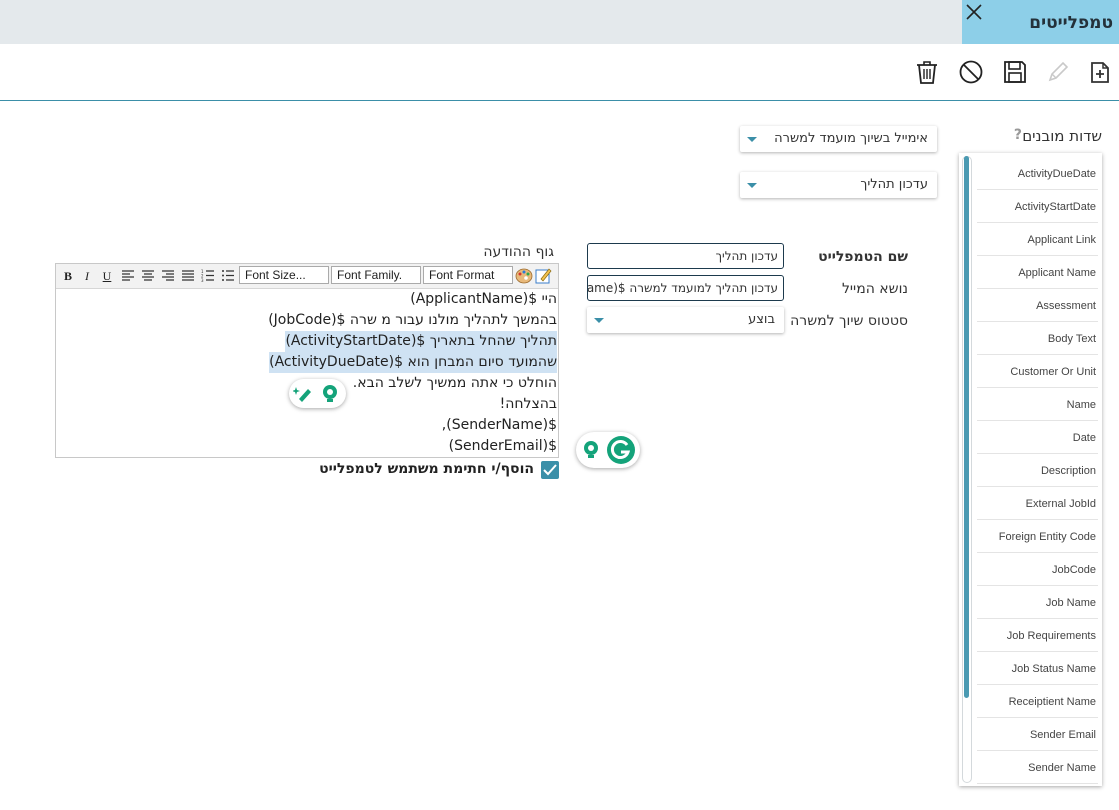 The image size is (1119, 810). Describe the element at coordinates (1058, 72) in the screenshot. I see `edit-icon` at that location.